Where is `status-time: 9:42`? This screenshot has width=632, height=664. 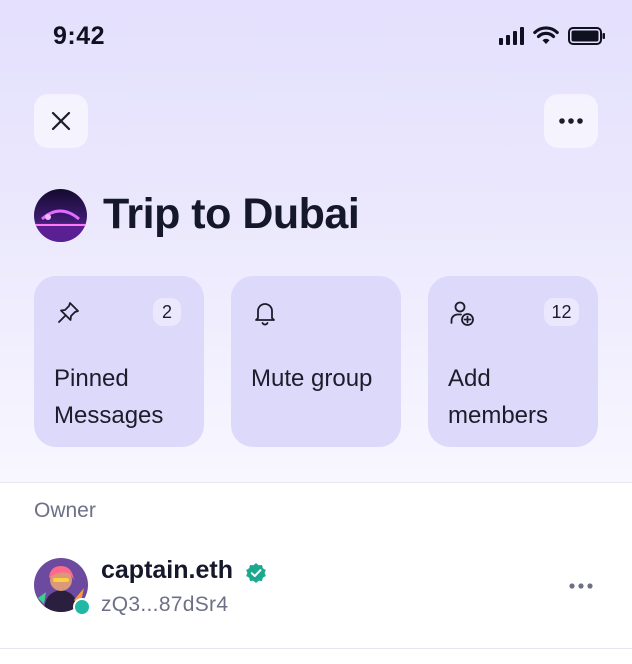 status-time: 9:42 is located at coordinates (79, 36).